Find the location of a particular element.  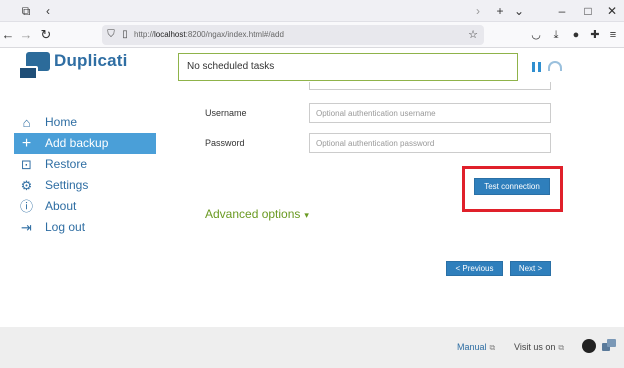

sidebar-item-label: Home is located at coordinates (61, 122).